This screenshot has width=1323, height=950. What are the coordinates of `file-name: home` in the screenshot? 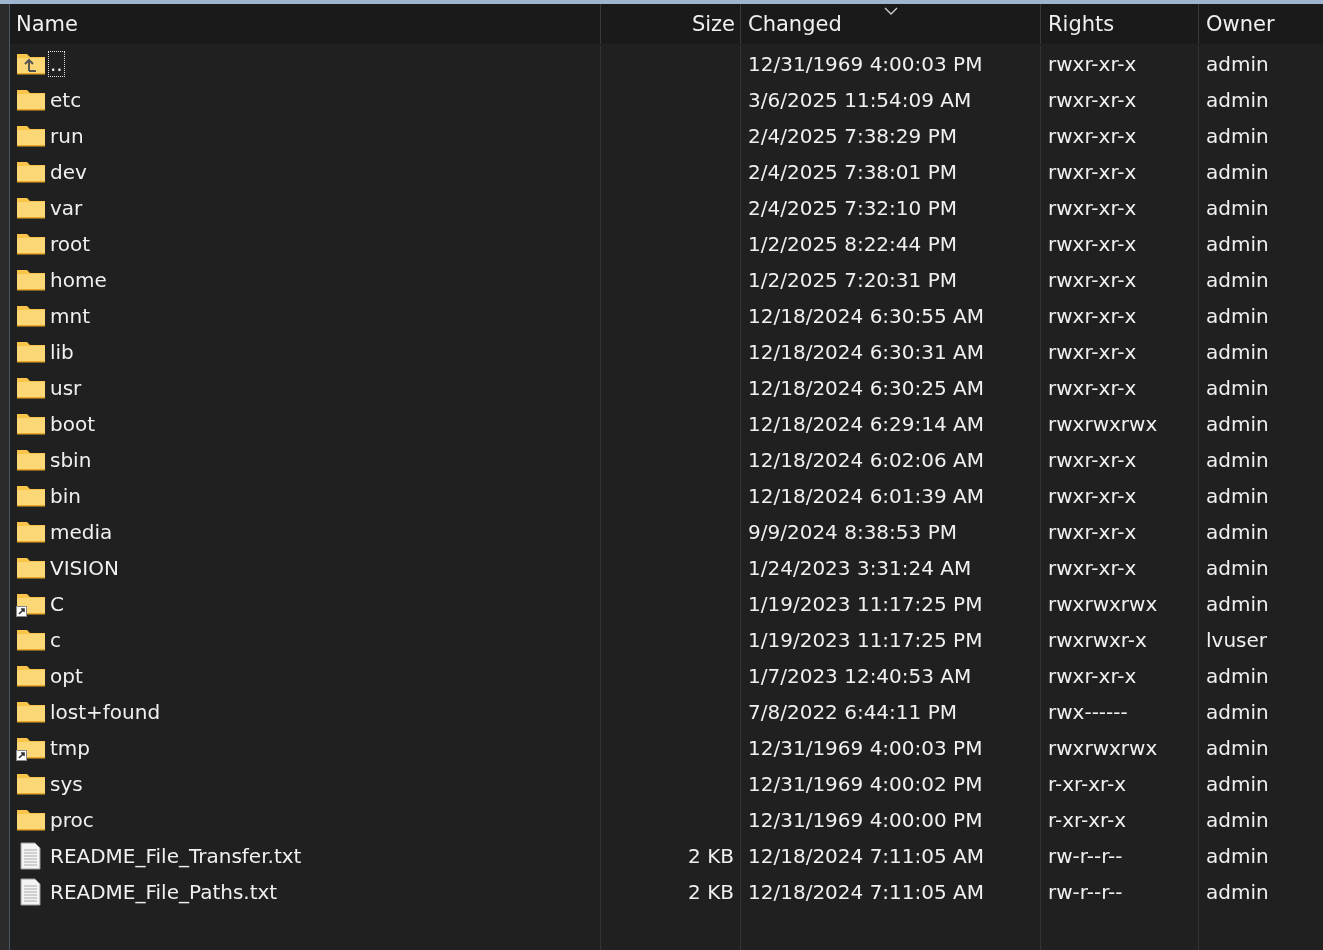 It's located at (78, 280).